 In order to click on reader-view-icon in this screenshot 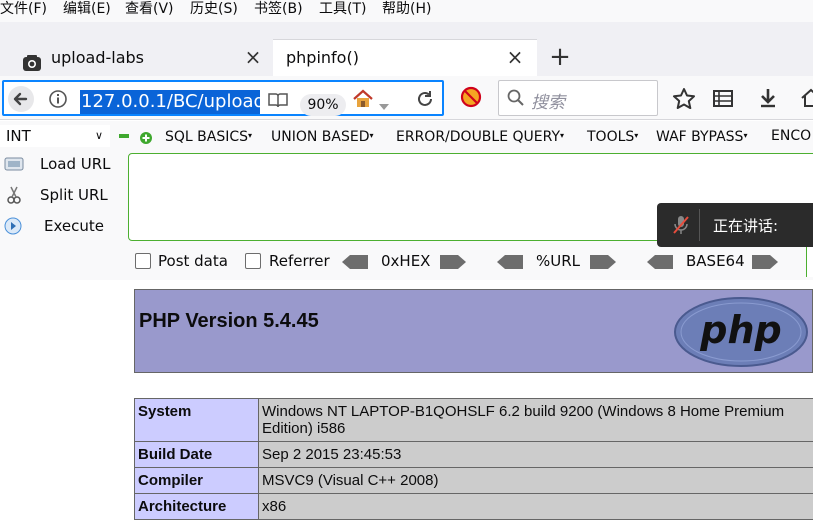, I will do `click(278, 100)`.